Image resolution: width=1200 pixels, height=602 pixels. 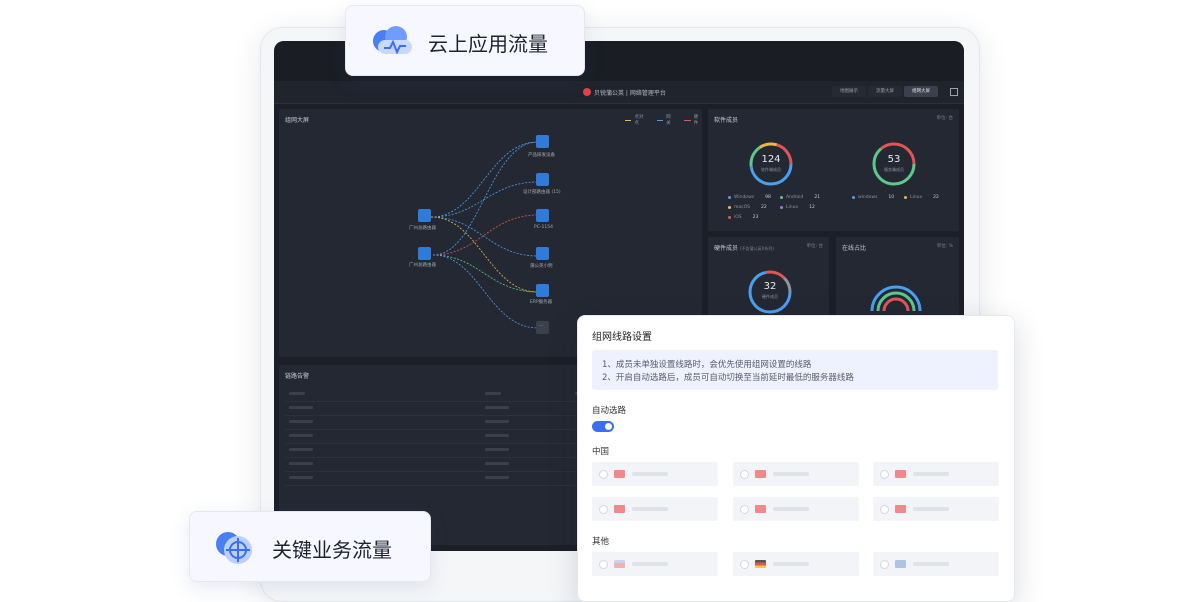 What do you see at coordinates (900, 564) in the screenshot?
I see `australia-flag-icon` at bounding box center [900, 564].